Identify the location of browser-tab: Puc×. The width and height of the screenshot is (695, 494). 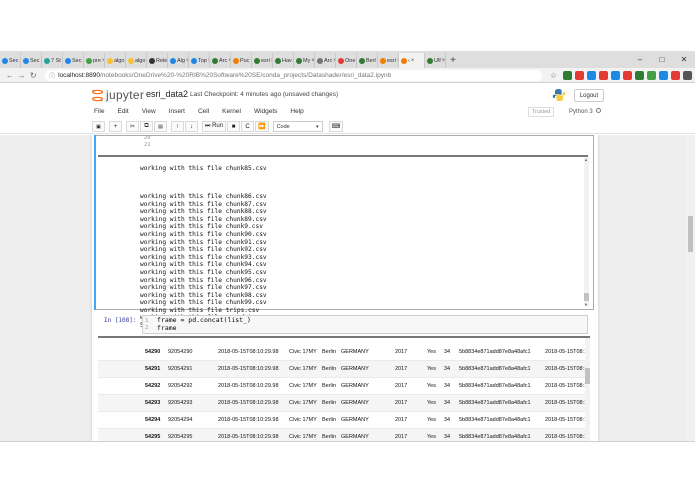
(241, 60).